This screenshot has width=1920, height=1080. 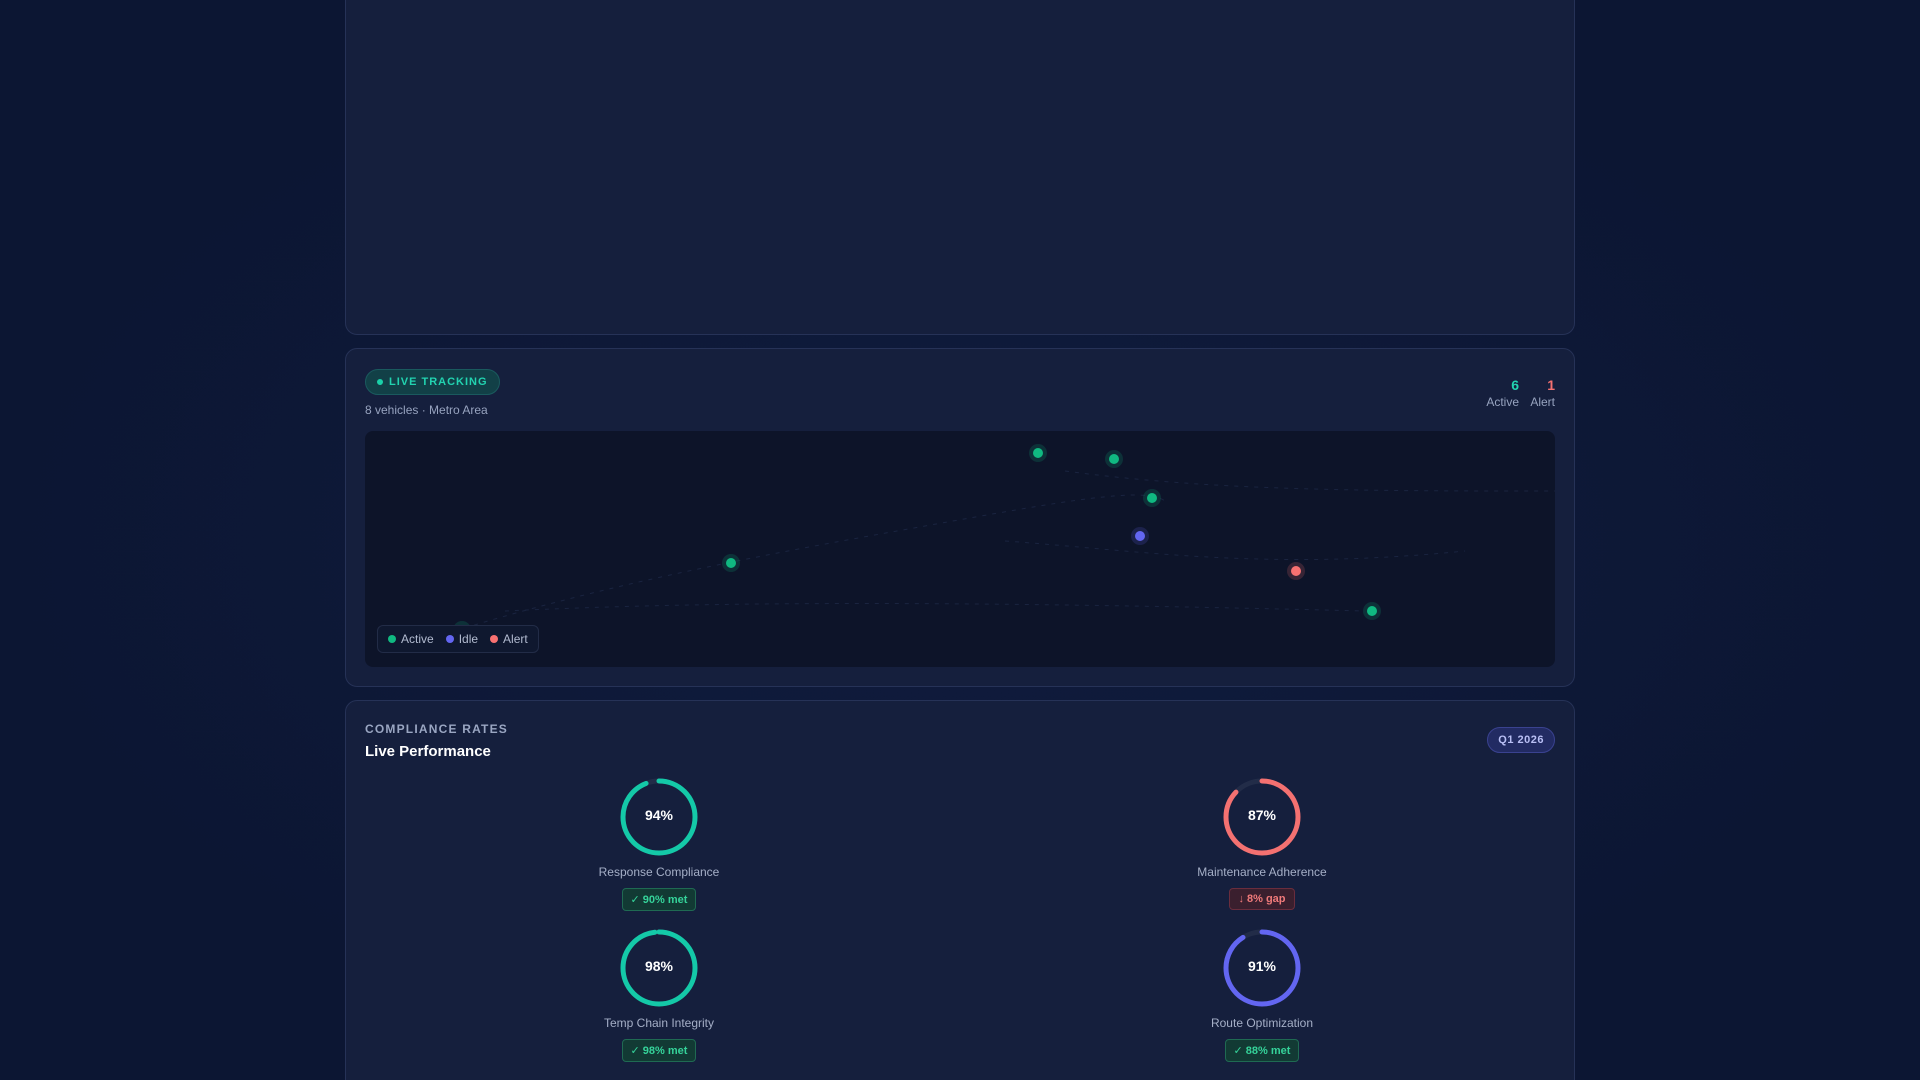 I want to click on vehicle-markers, so click(x=917, y=541).